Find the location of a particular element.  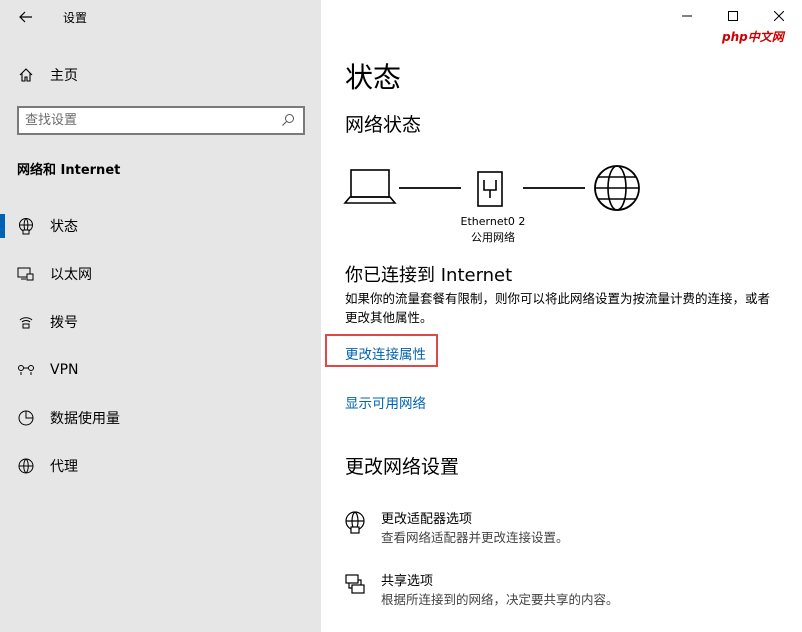

page-title: 状态 is located at coordinates (373, 77).